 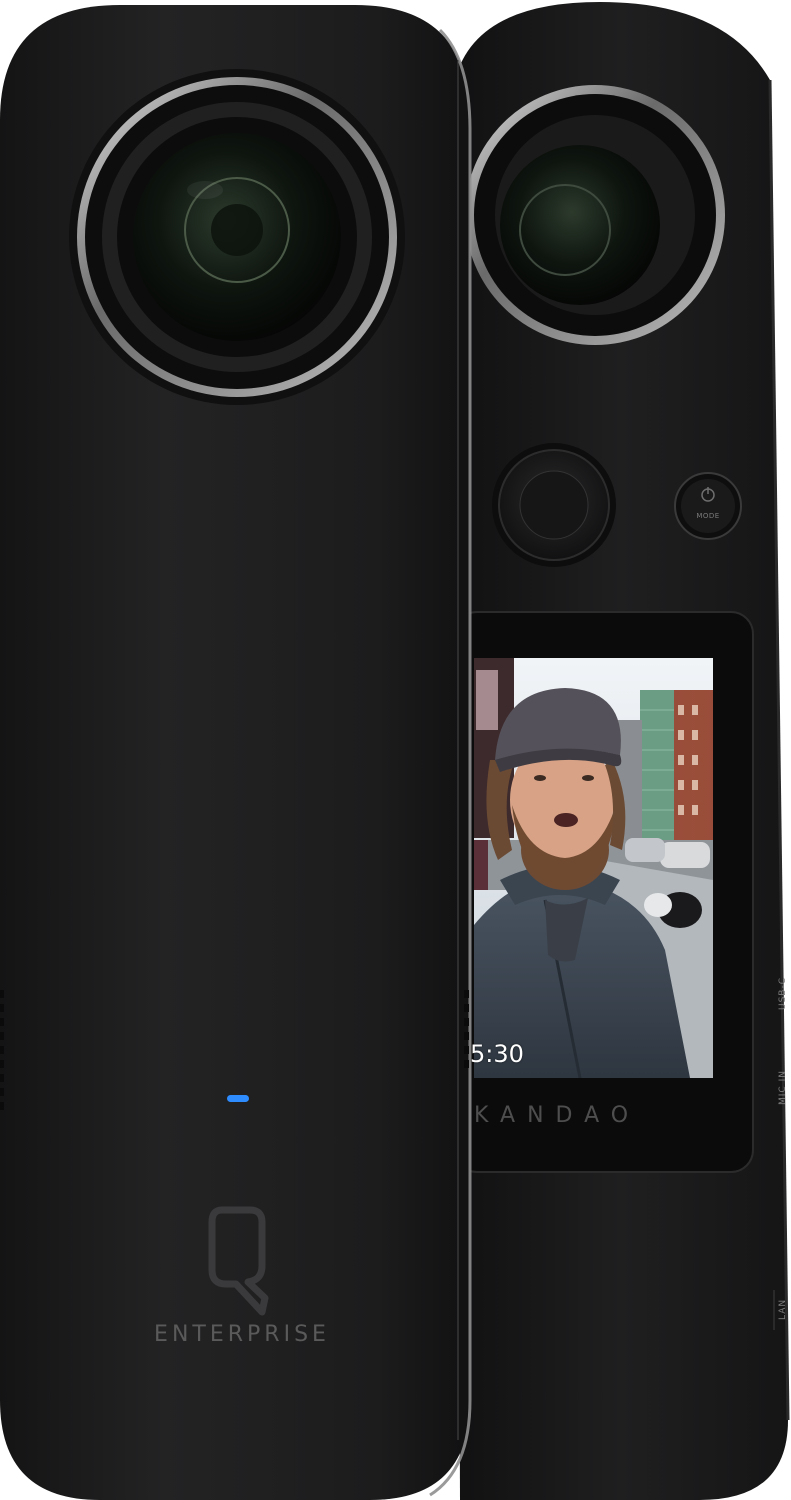 What do you see at coordinates (497, 1054) in the screenshot?
I see `screen-timer: 5:30` at bounding box center [497, 1054].